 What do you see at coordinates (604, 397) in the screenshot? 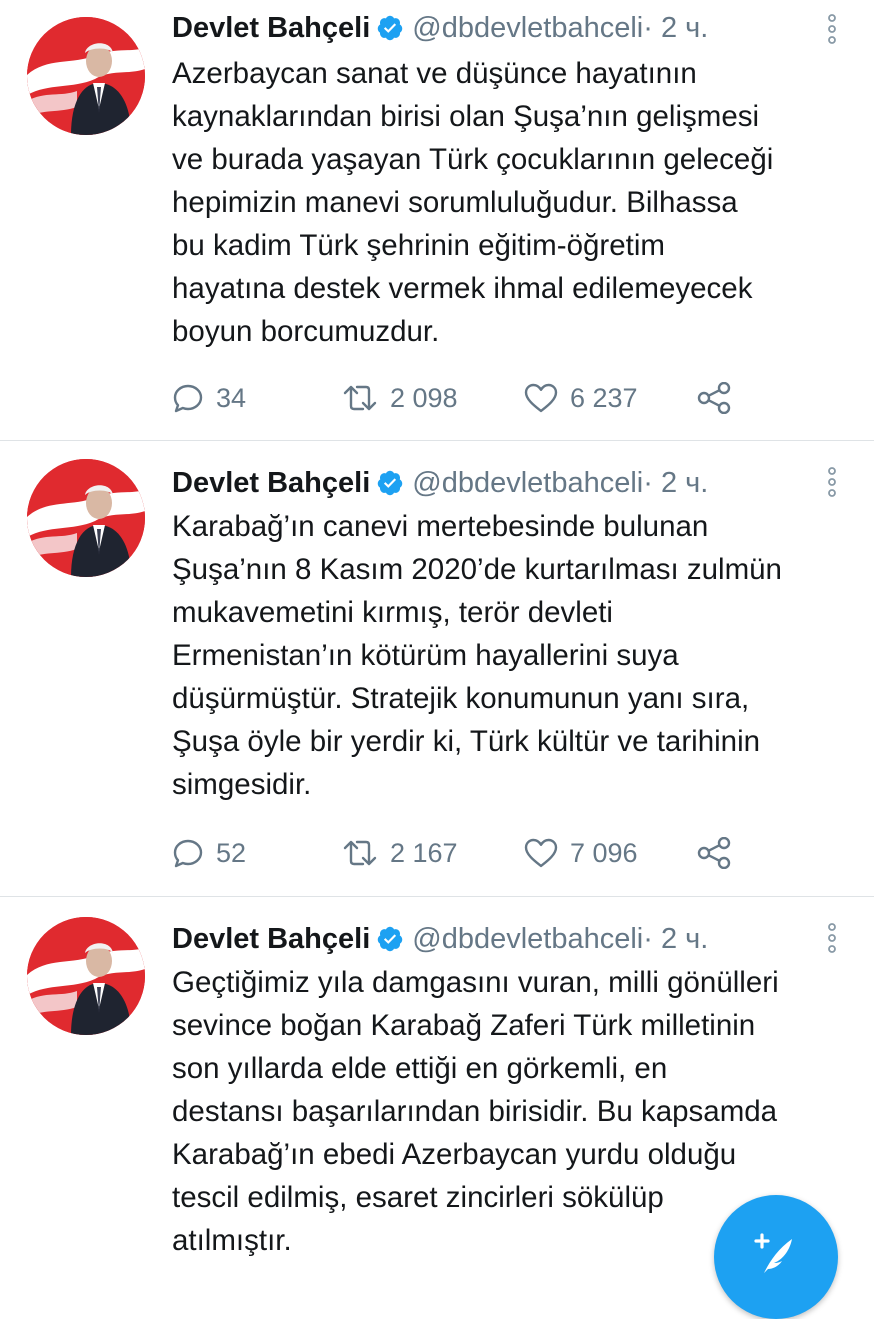
I see `like-count: 6 237` at bounding box center [604, 397].